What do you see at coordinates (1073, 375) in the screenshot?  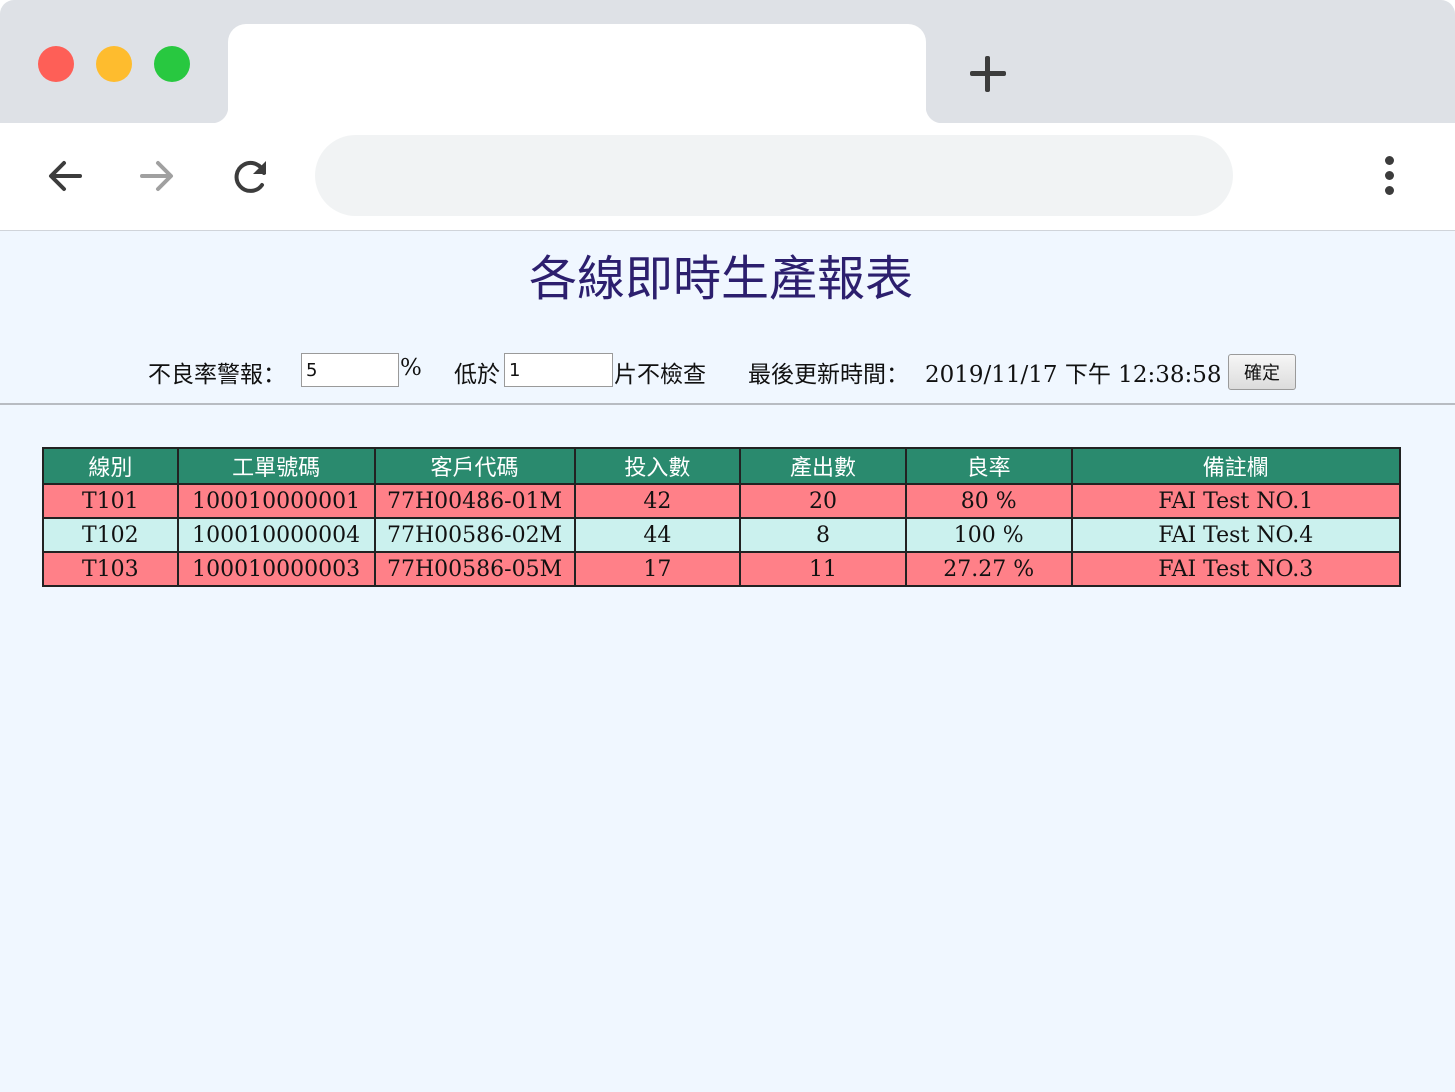 I see `last-update-value: 2019/11/17 下午 12:38:58` at bounding box center [1073, 375].